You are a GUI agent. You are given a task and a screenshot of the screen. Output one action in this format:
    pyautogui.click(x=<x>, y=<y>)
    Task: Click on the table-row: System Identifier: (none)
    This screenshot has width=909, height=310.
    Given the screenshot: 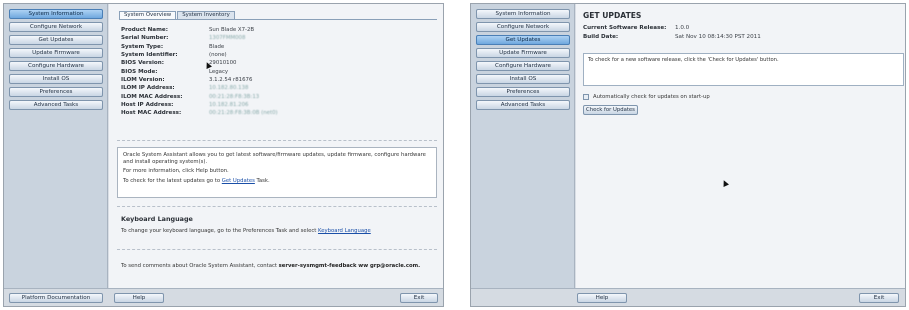 What is the action you would take?
    pyautogui.click(x=221, y=55)
    